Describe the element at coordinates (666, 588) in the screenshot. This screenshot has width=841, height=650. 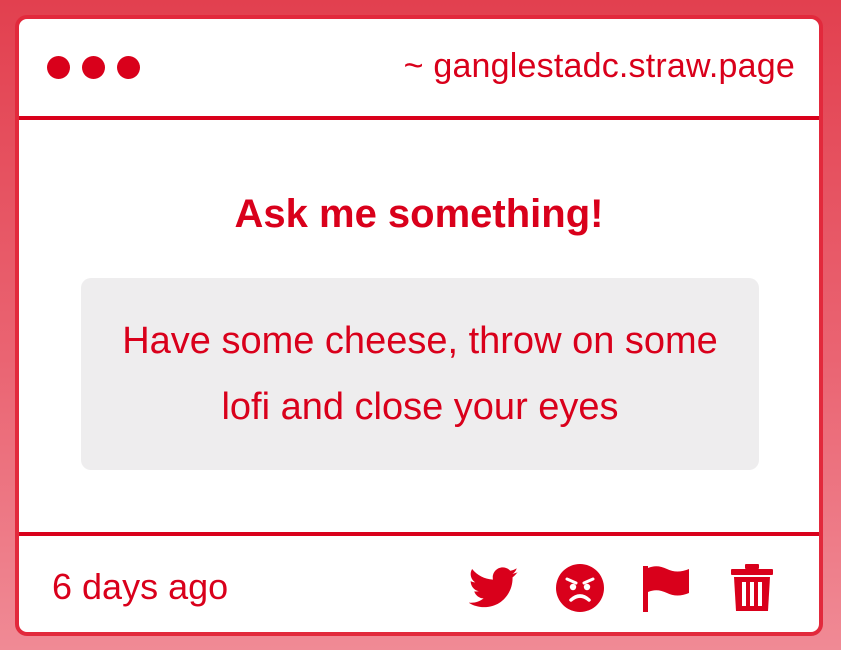
I see `flag-icon` at that location.